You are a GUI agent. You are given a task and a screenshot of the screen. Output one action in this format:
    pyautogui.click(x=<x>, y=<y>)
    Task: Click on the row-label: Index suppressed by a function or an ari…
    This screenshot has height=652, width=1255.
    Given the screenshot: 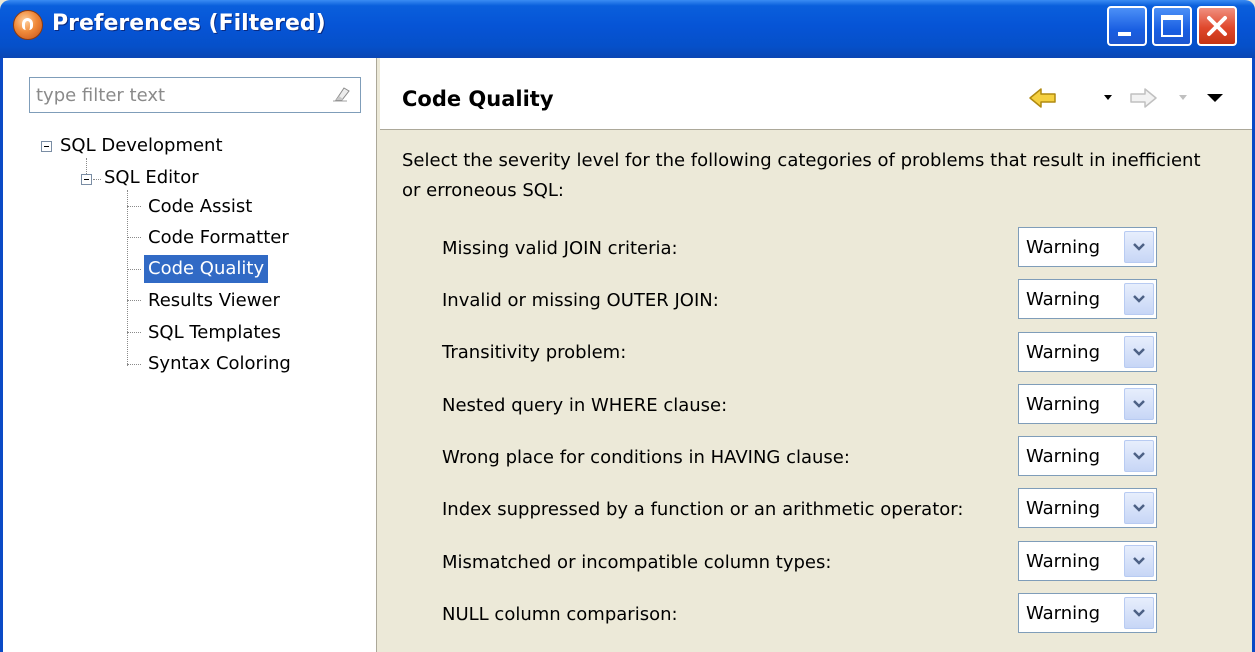 What is the action you would take?
    pyautogui.click(x=703, y=509)
    